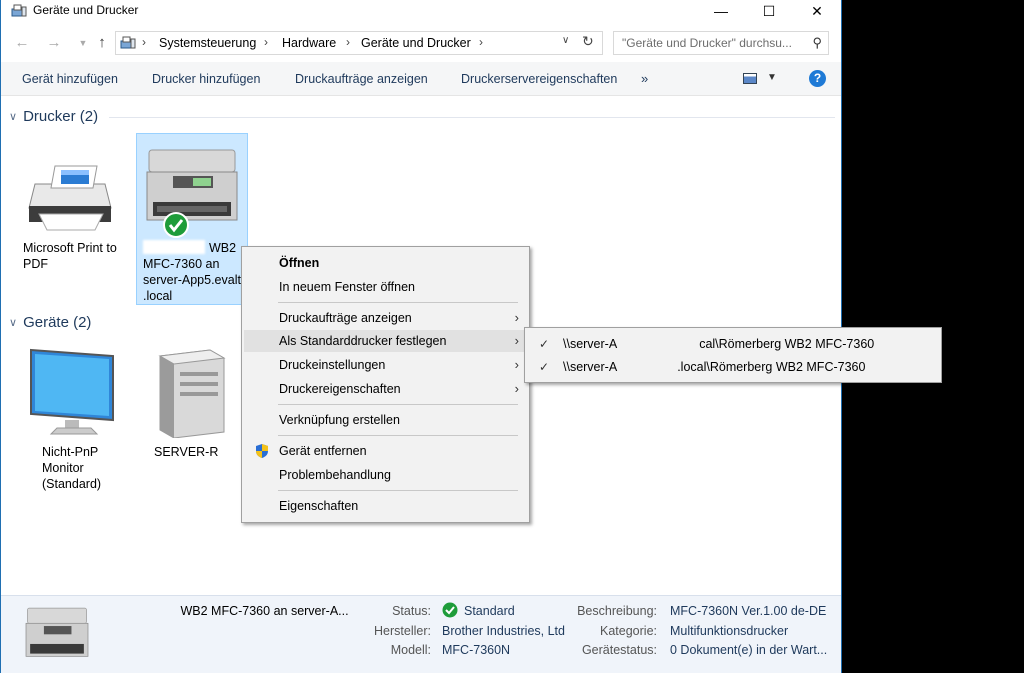 This screenshot has width=1024, height=673. Describe the element at coordinates (712, 43) in the screenshot. I see `search-input` at that location.